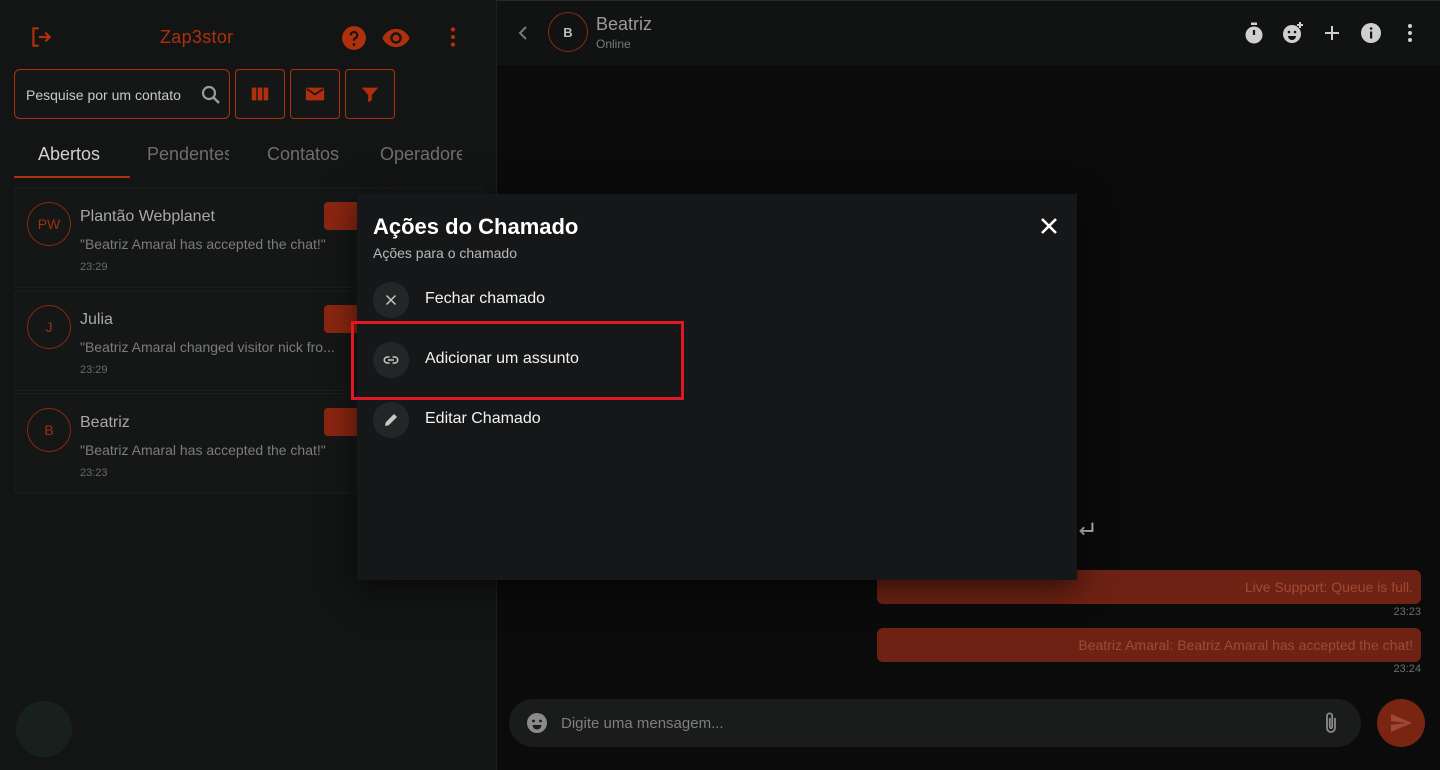 This screenshot has height=770, width=1440. What do you see at coordinates (624, 24) in the screenshot?
I see `contact-name: Beatriz` at bounding box center [624, 24].